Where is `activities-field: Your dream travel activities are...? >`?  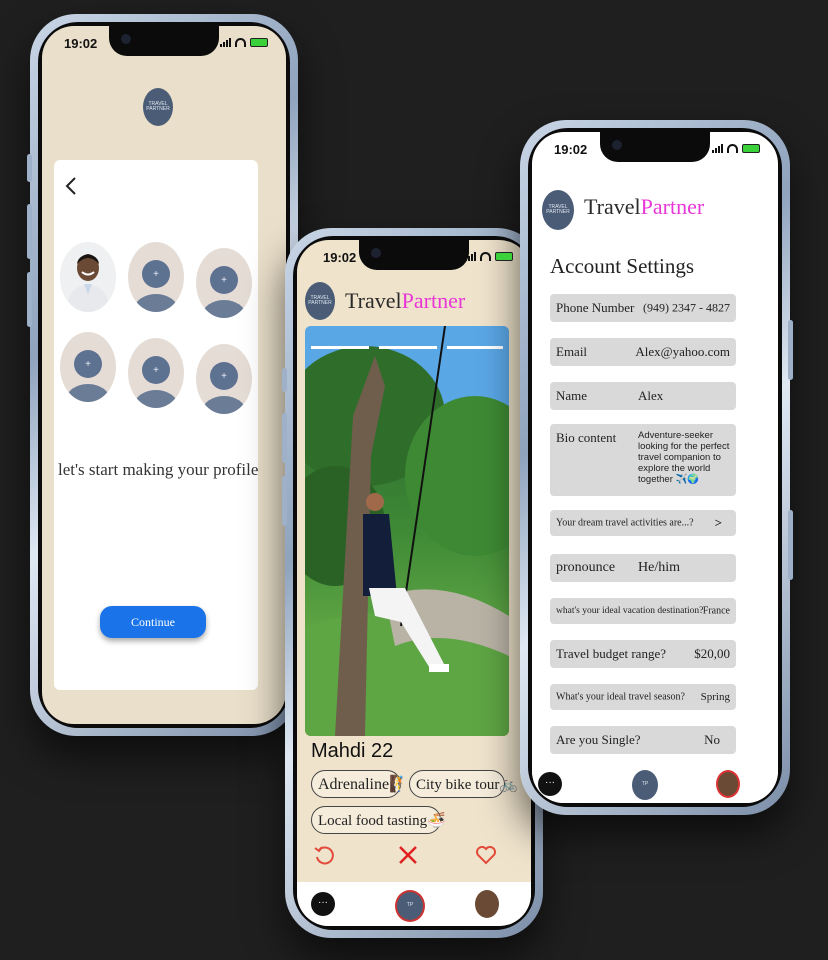
activities-field: Your dream travel activities are...? > is located at coordinates (643, 523).